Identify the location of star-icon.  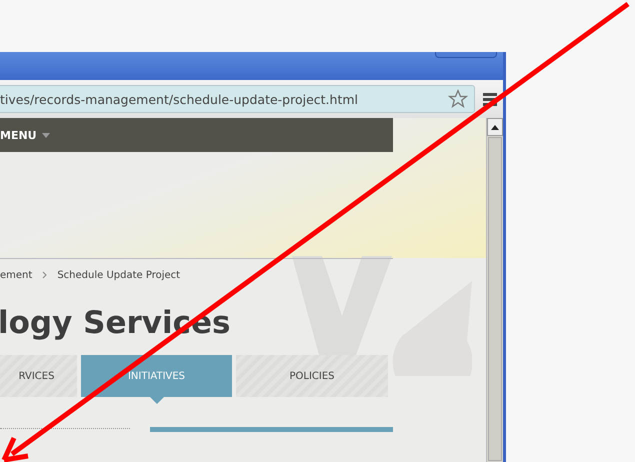
(458, 99).